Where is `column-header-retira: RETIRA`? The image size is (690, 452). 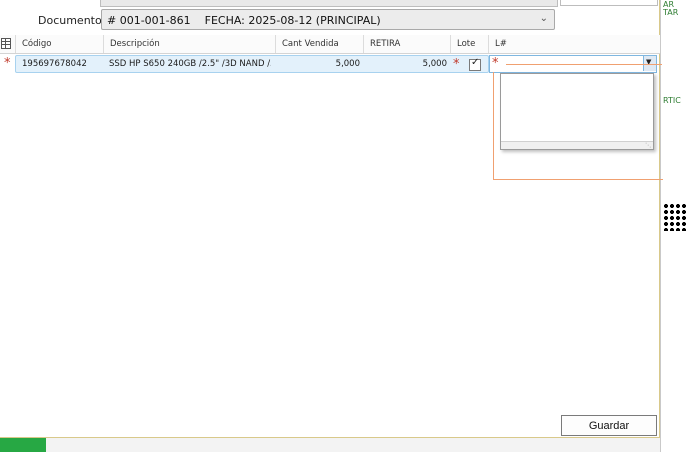
column-header-retira: RETIRA is located at coordinates (406, 44).